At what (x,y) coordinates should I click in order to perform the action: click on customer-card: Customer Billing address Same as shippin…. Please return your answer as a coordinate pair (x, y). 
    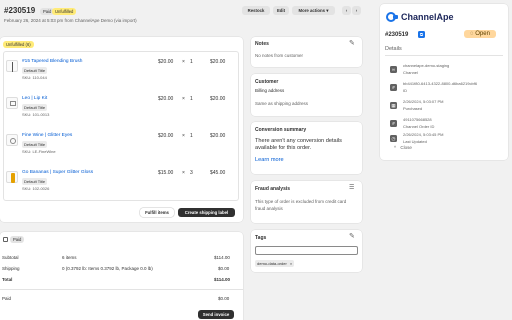
    Looking at the image, I should click on (306, 95).